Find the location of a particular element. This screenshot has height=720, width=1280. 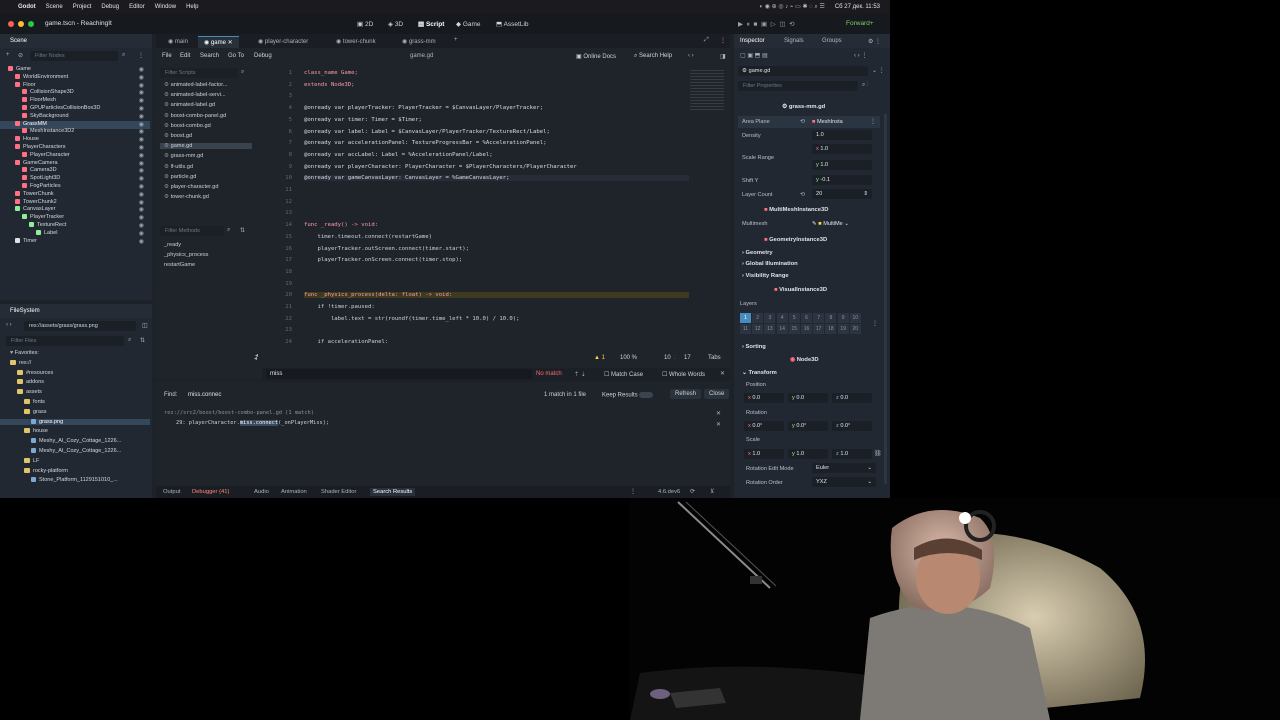

menu-debug: Debug is located at coordinates (110, 7).